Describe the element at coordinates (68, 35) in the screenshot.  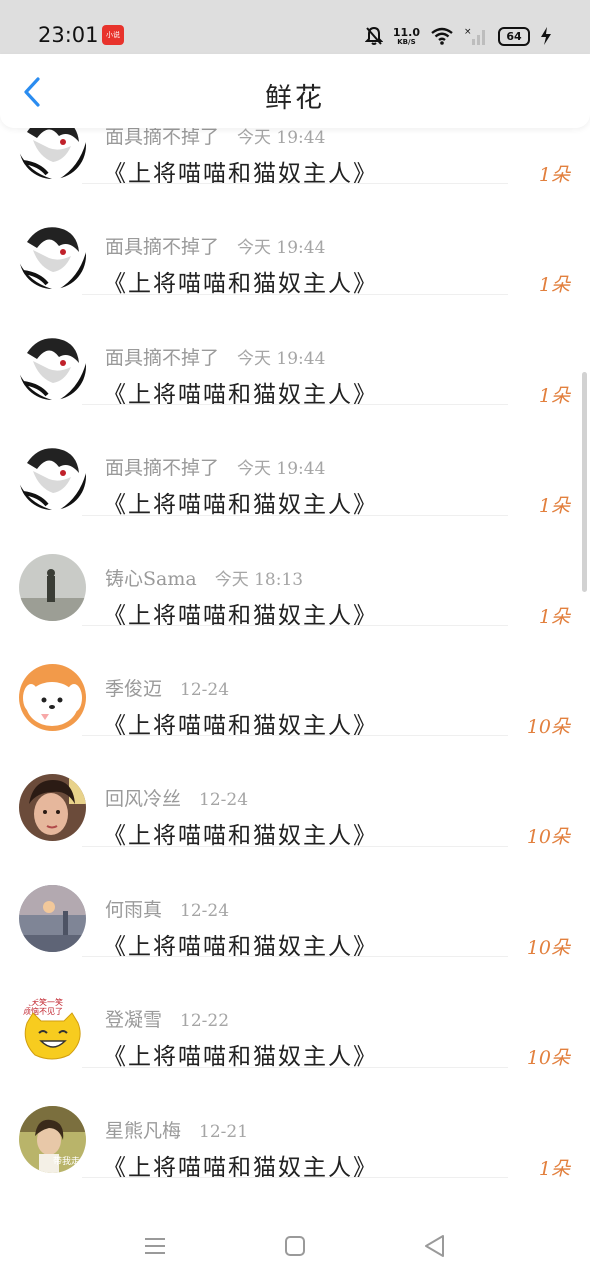
I see `status-time: 23:01` at that location.